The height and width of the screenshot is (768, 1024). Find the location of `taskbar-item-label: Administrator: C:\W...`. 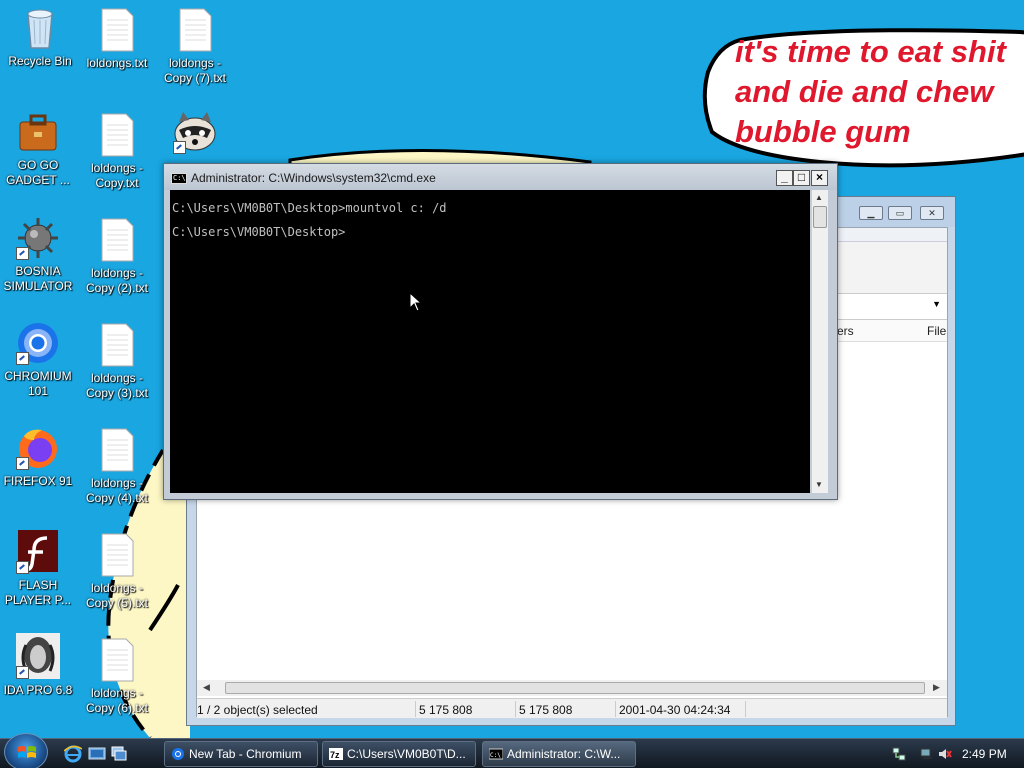

taskbar-item-label: Administrator: C:\W... is located at coordinates (564, 754).